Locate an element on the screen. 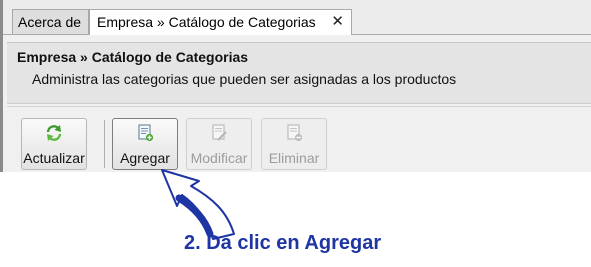  pointer-arrow-icon is located at coordinates (198, 204).